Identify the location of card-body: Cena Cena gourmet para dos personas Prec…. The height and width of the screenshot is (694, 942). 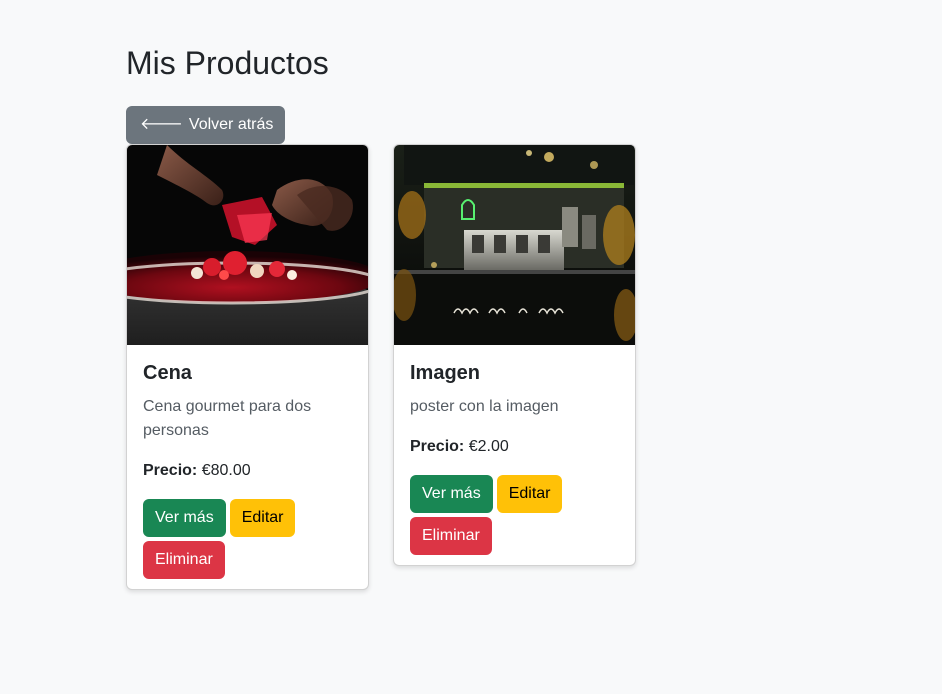
(247, 467).